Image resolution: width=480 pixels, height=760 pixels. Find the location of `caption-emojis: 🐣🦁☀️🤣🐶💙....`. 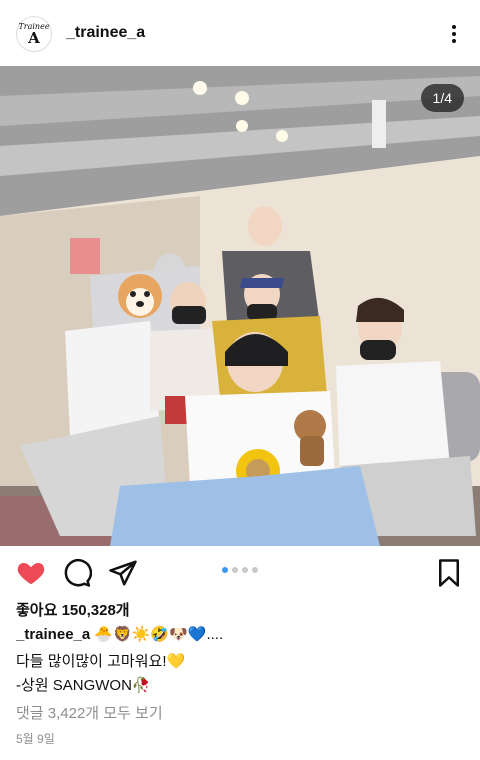

caption-emojis: 🐣🦁☀️🤣🐶💙.... is located at coordinates (159, 634).